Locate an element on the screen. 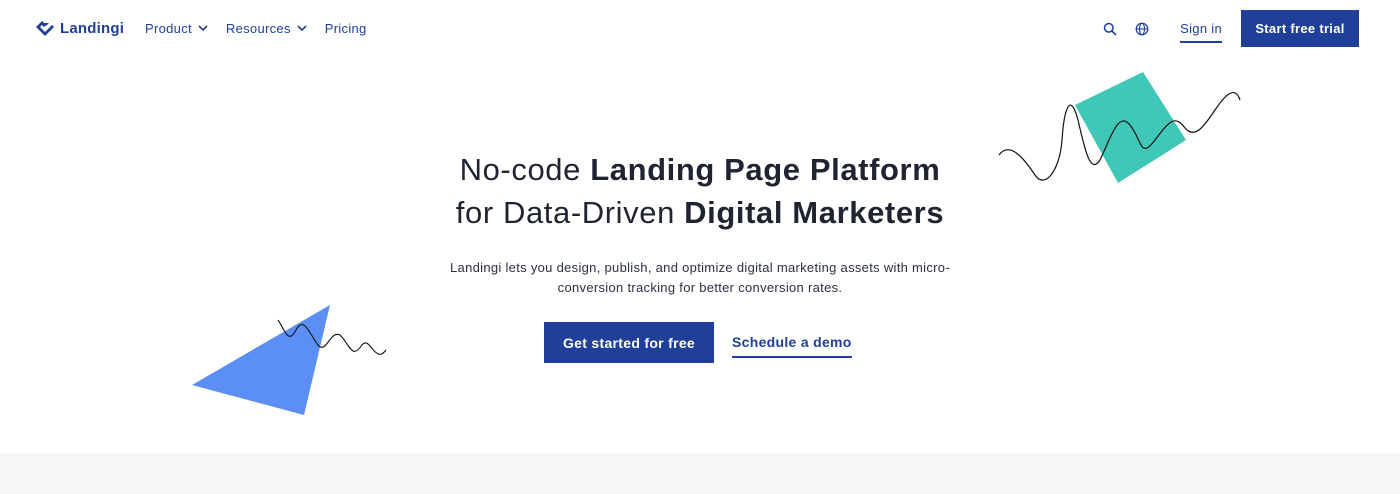  schedule-demo-link: Schedule a demo is located at coordinates (792, 346).